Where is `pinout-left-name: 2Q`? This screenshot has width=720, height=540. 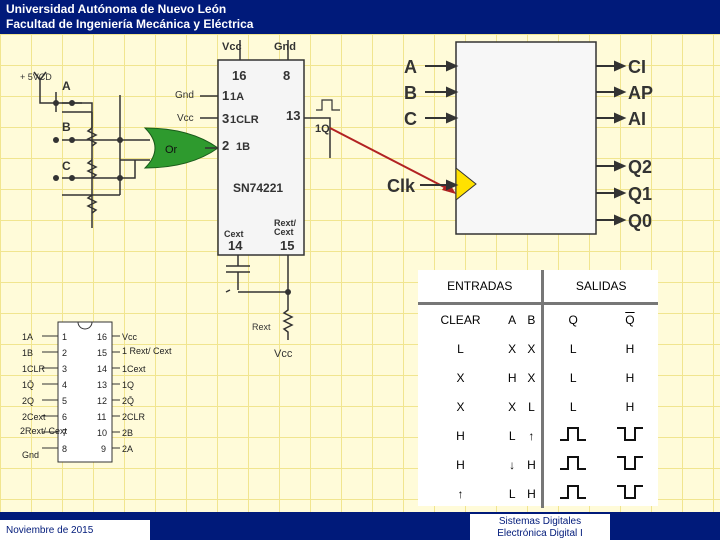
pinout-left-name: 2Q is located at coordinates (28, 401).